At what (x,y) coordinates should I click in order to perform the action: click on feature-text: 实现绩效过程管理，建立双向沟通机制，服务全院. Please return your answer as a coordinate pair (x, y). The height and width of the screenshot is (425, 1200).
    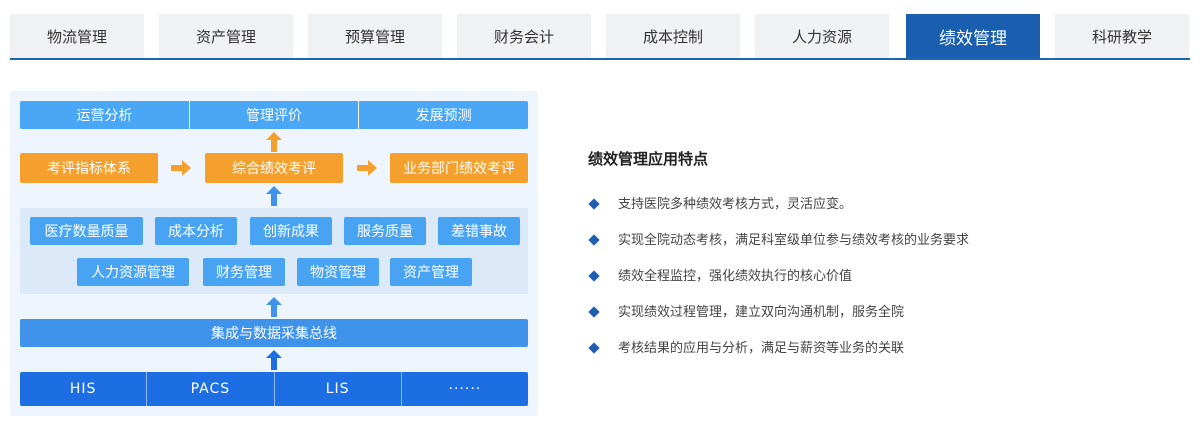
    Looking at the image, I should click on (761, 312).